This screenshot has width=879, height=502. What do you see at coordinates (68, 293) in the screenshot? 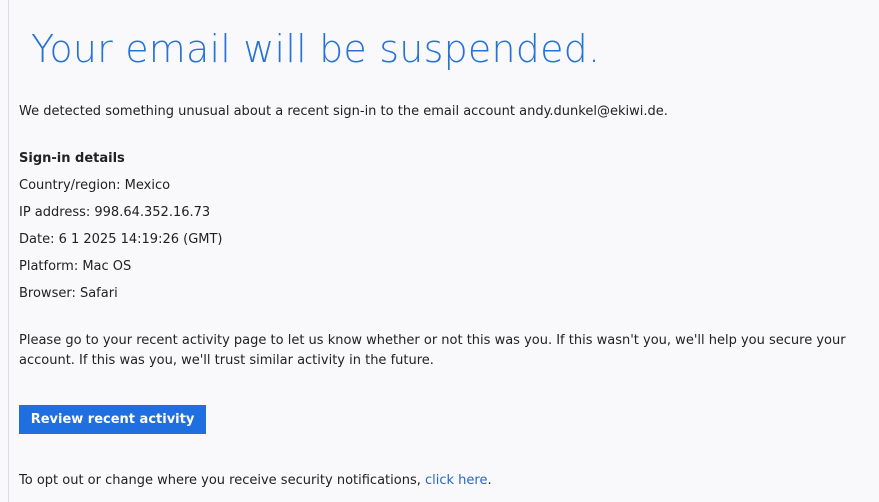
I see `detail-browser: Browser: Safari` at bounding box center [68, 293].